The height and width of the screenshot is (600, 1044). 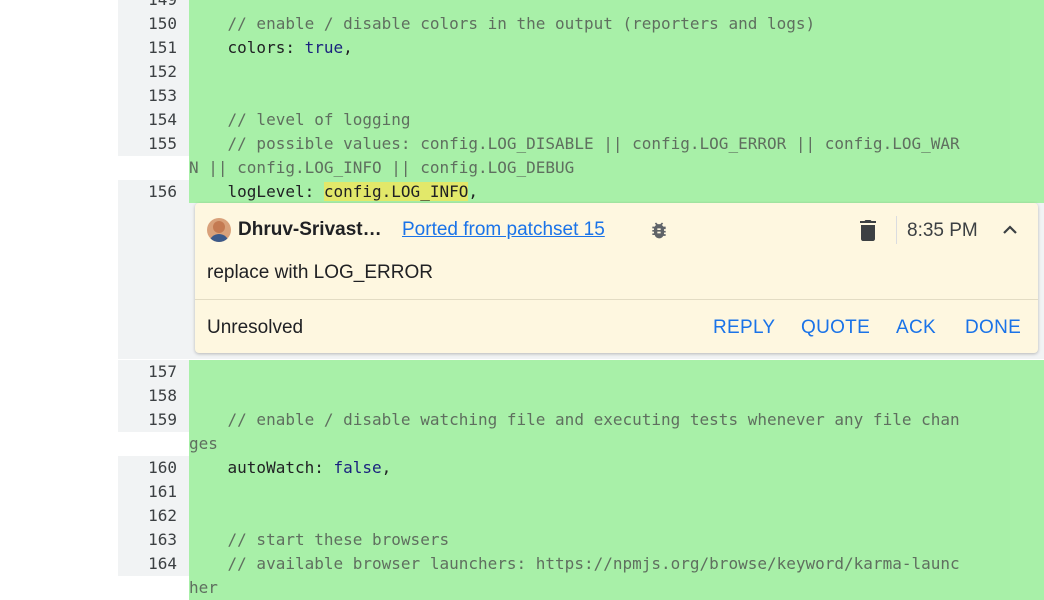 What do you see at coordinates (203, 587) in the screenshot?
I see `code-text: her` at bounding box center [203, 587].